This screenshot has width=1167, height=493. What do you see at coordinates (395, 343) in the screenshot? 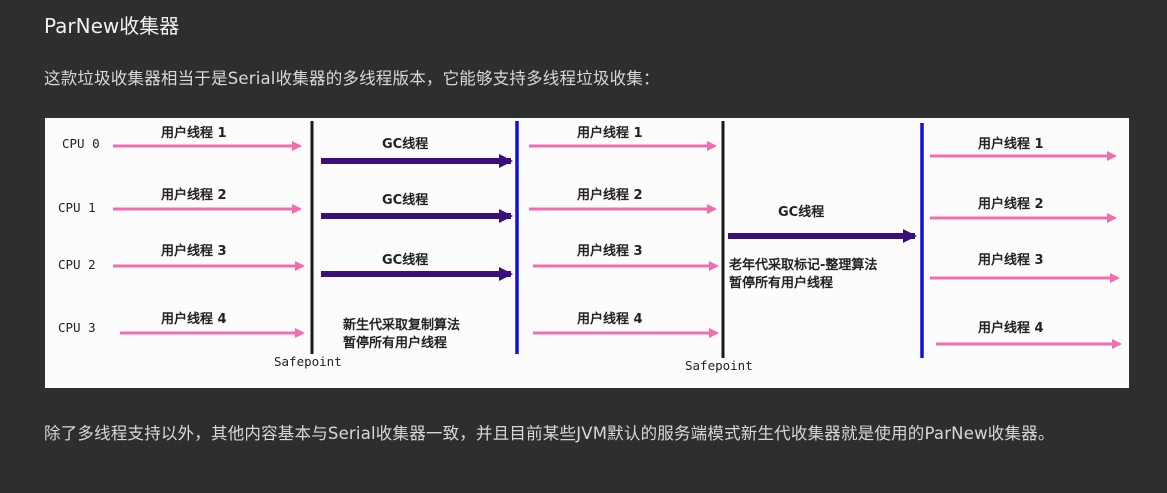
I see `young-gen-note: 暂停所有用户线程` at bounding box center [395, 343].